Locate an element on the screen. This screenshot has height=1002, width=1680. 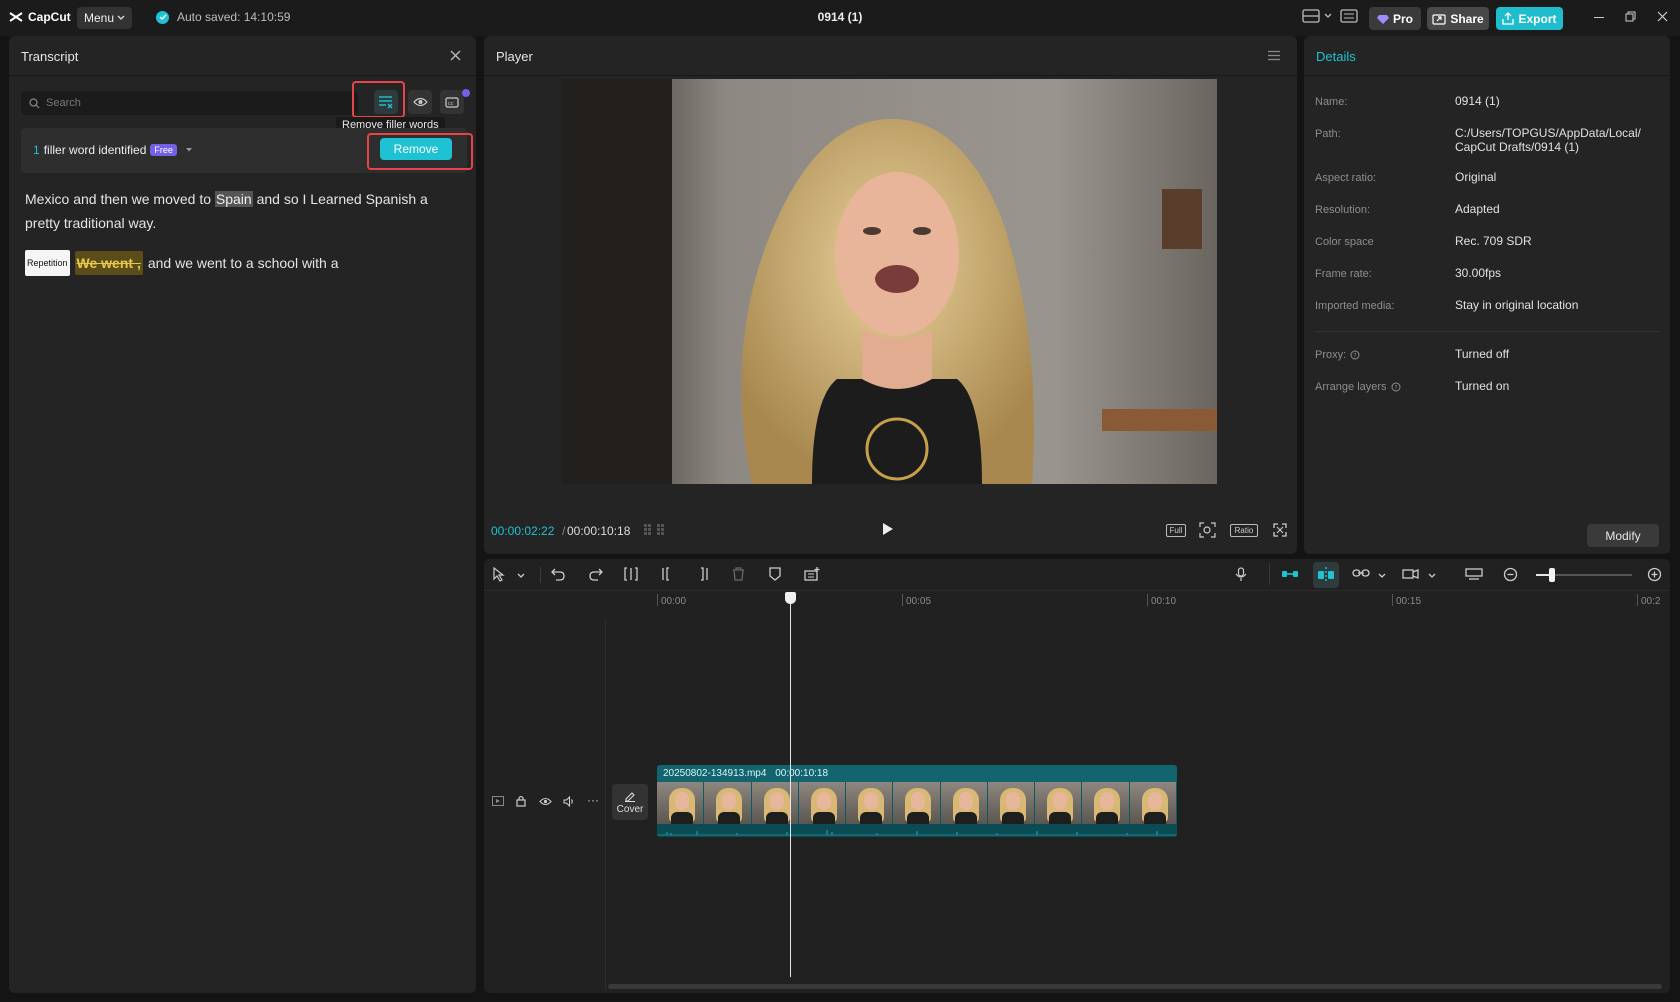
auto-snap-toggle is located at coordinates (1326, 575).